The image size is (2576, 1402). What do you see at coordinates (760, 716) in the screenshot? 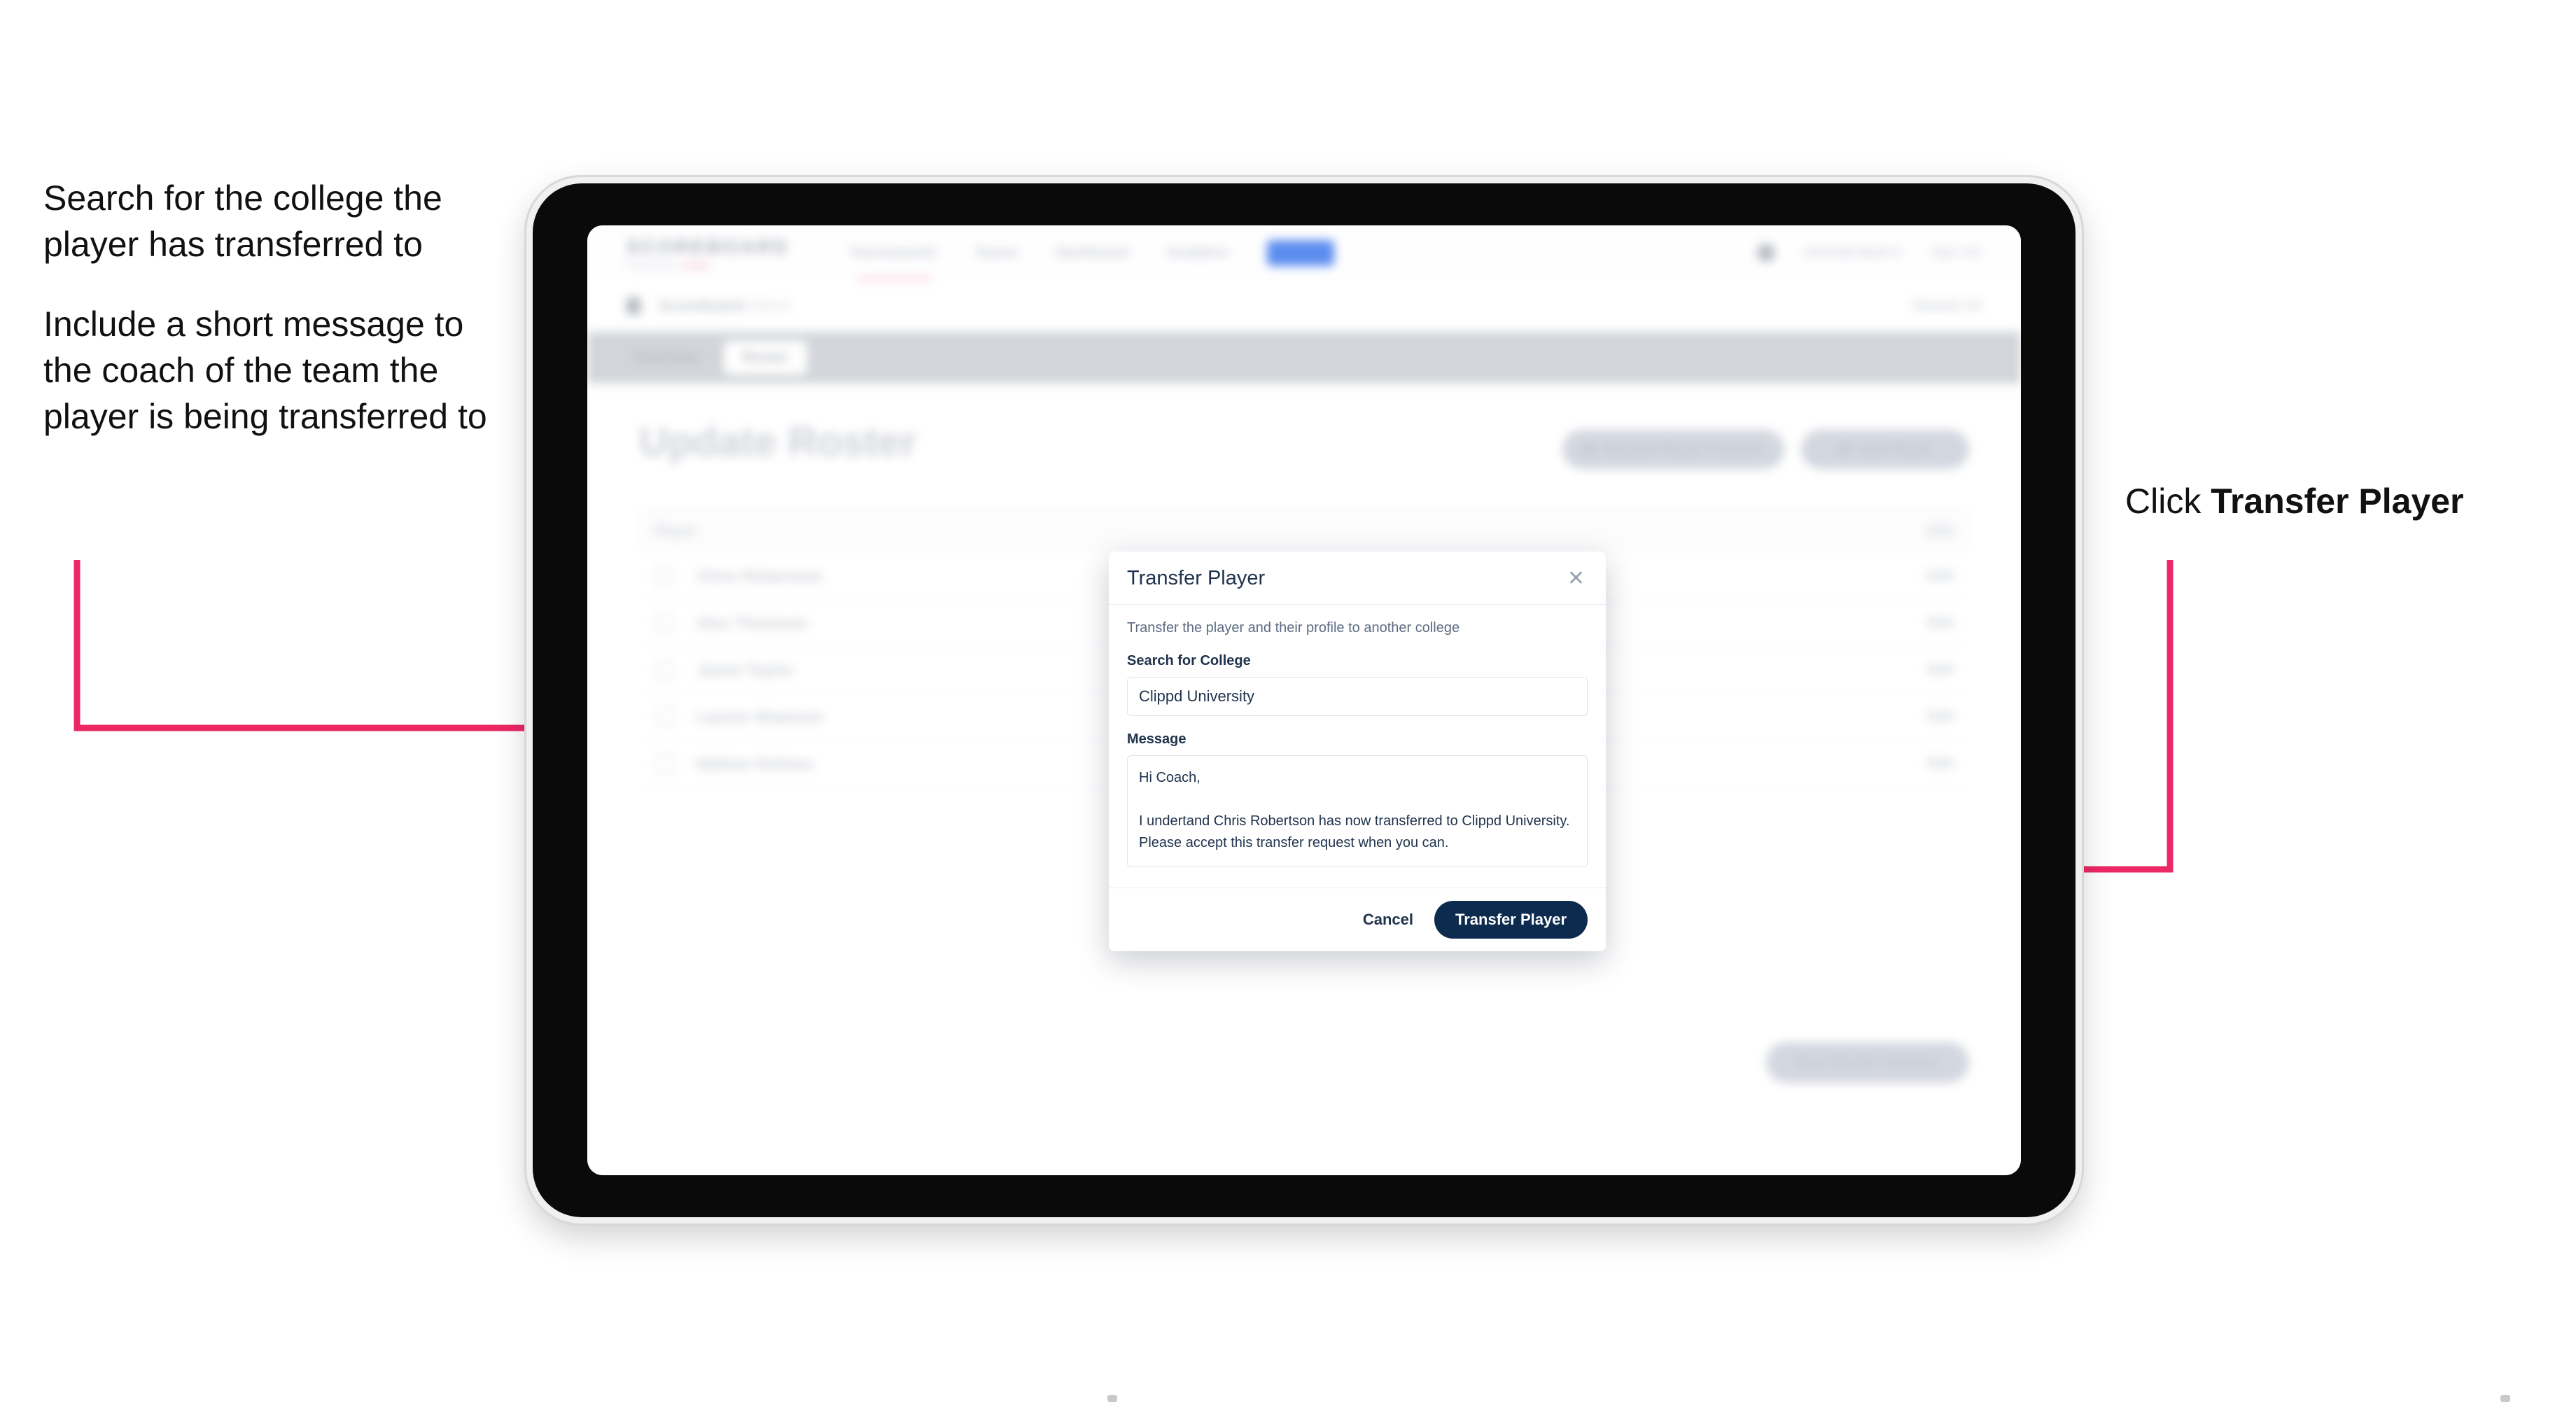
I see `player-name: Lauren Shannon` at bounding box center [760, 716].